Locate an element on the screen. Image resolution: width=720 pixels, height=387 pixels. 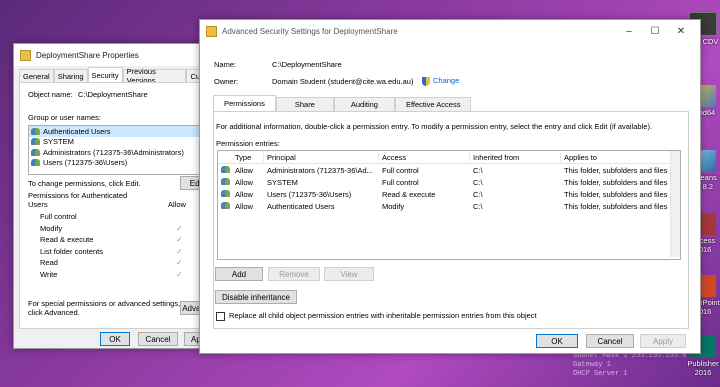
row-access: Full control is located at coordinates (400, 182).